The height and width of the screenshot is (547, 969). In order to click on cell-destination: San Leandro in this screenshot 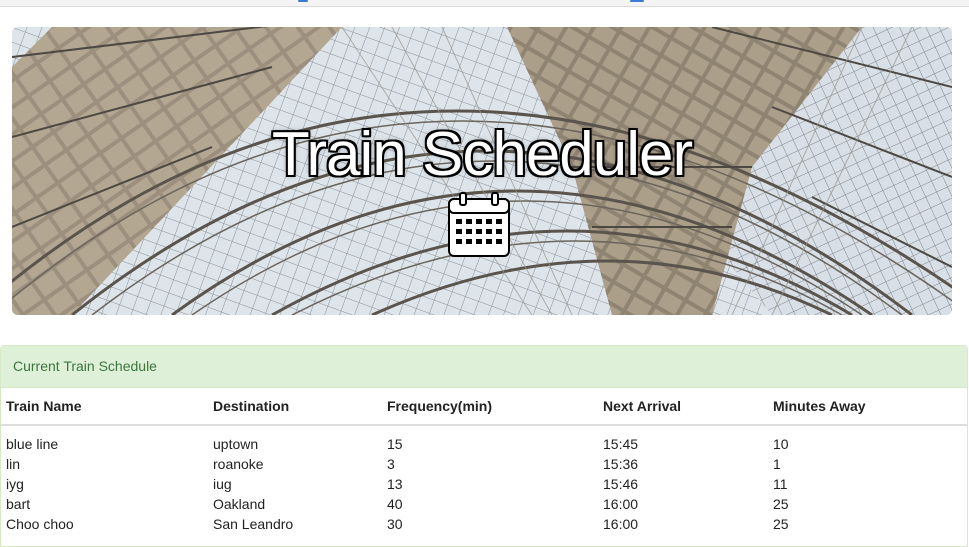, I will do `click(253, 524)`.